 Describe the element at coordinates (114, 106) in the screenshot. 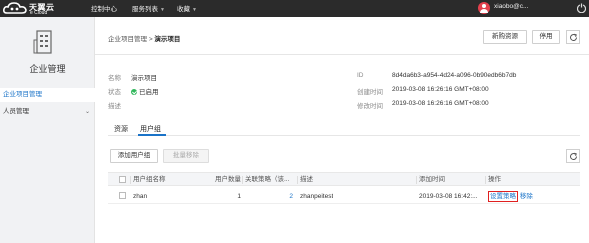

I see `description-label: 描述` at that location.